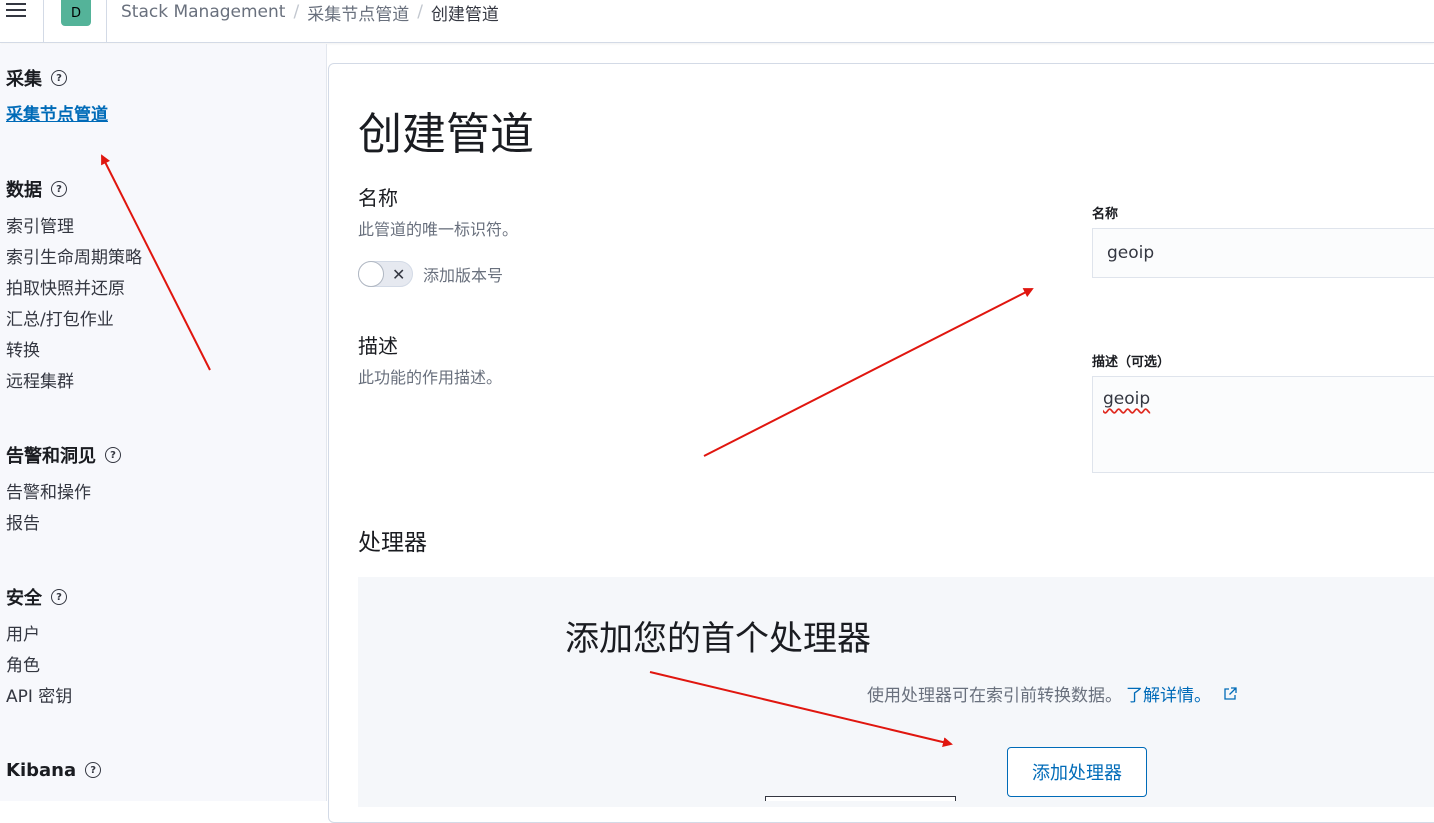  Describe the element at coordinates (1105, 214) in the screenshot. I see `name-field-label: 名称` at that location.